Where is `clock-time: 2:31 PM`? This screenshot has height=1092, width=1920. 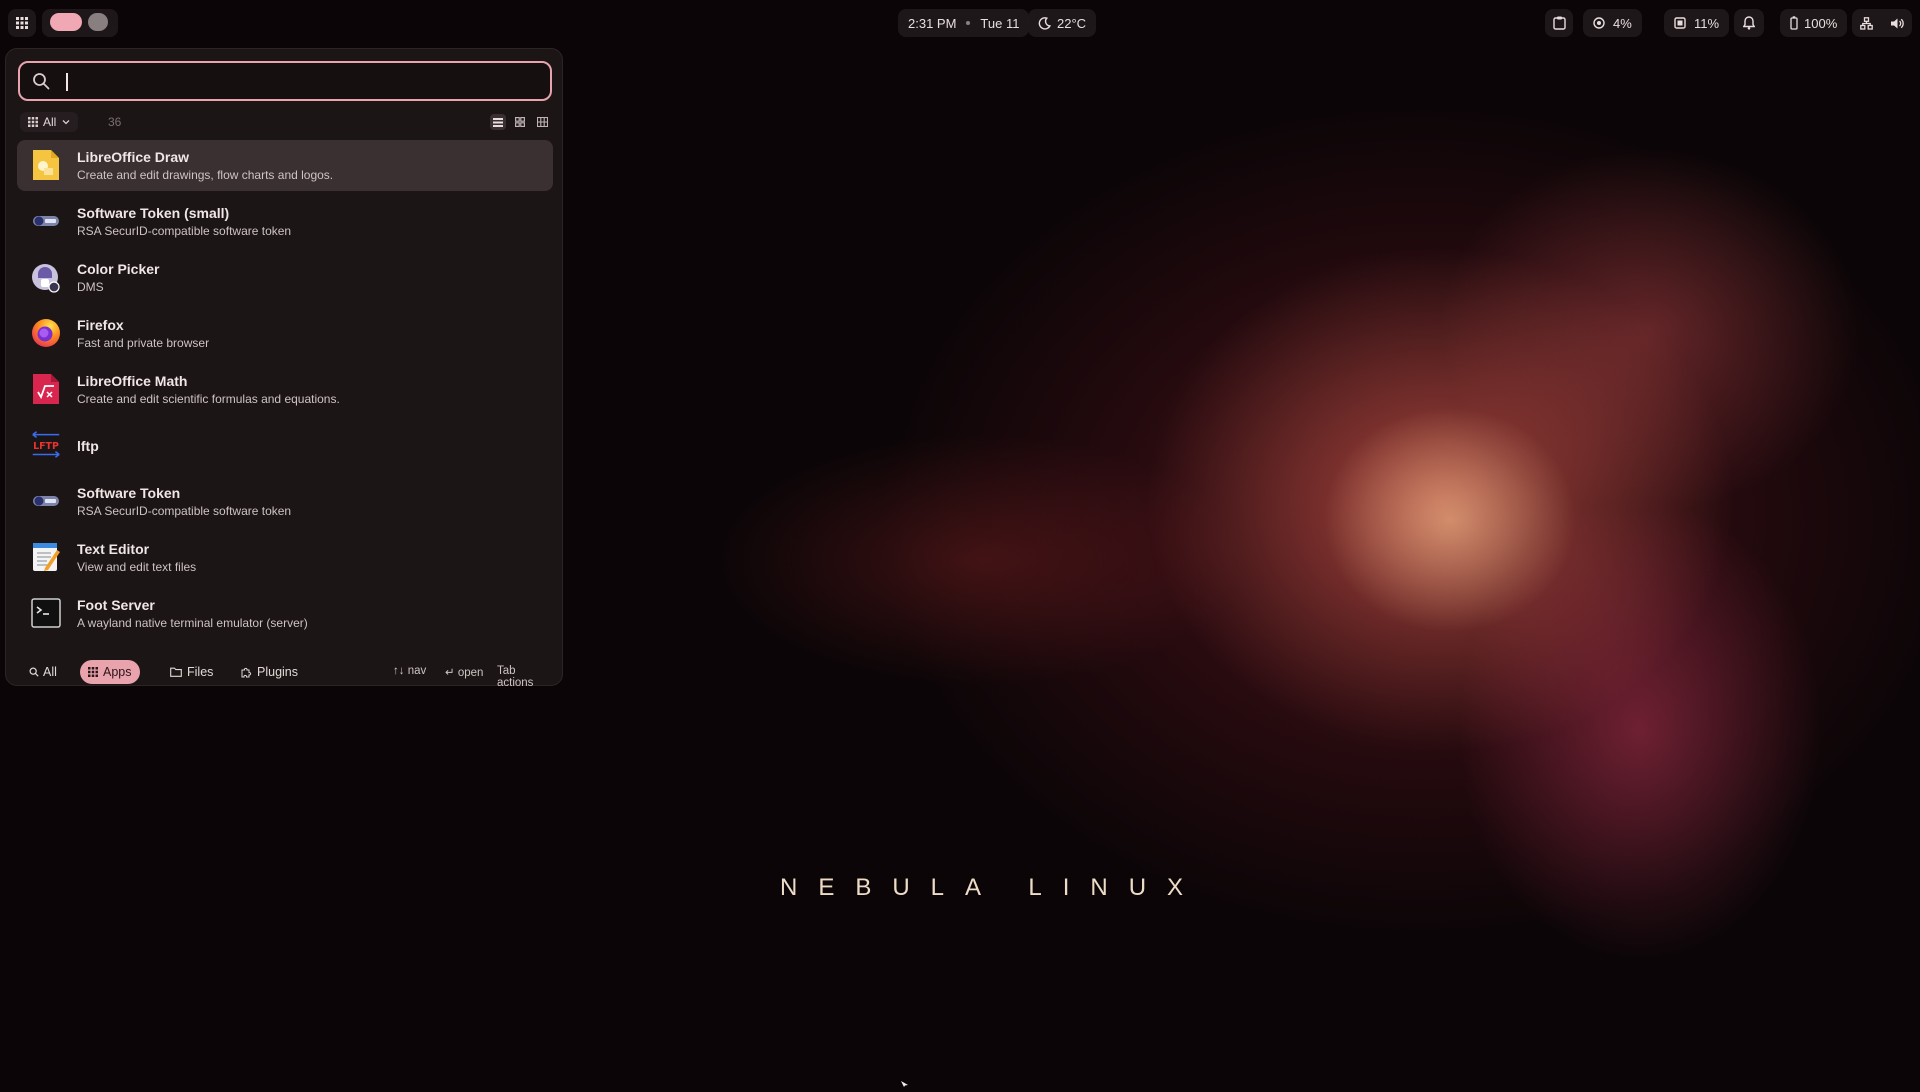
clock-time: 2:31 PM is located at coordinates (932, 23).